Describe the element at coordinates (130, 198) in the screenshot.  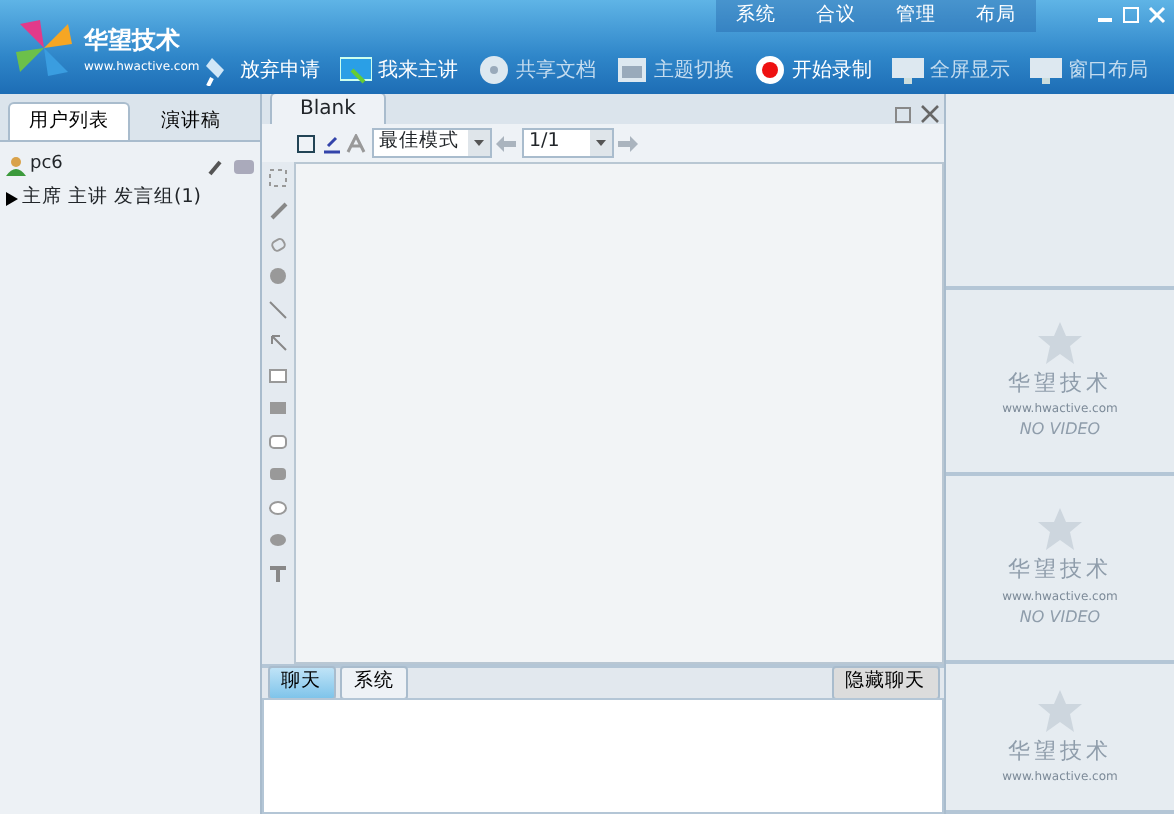
I see `tree-item: 主席 主讲 发言组(1)` at that location.